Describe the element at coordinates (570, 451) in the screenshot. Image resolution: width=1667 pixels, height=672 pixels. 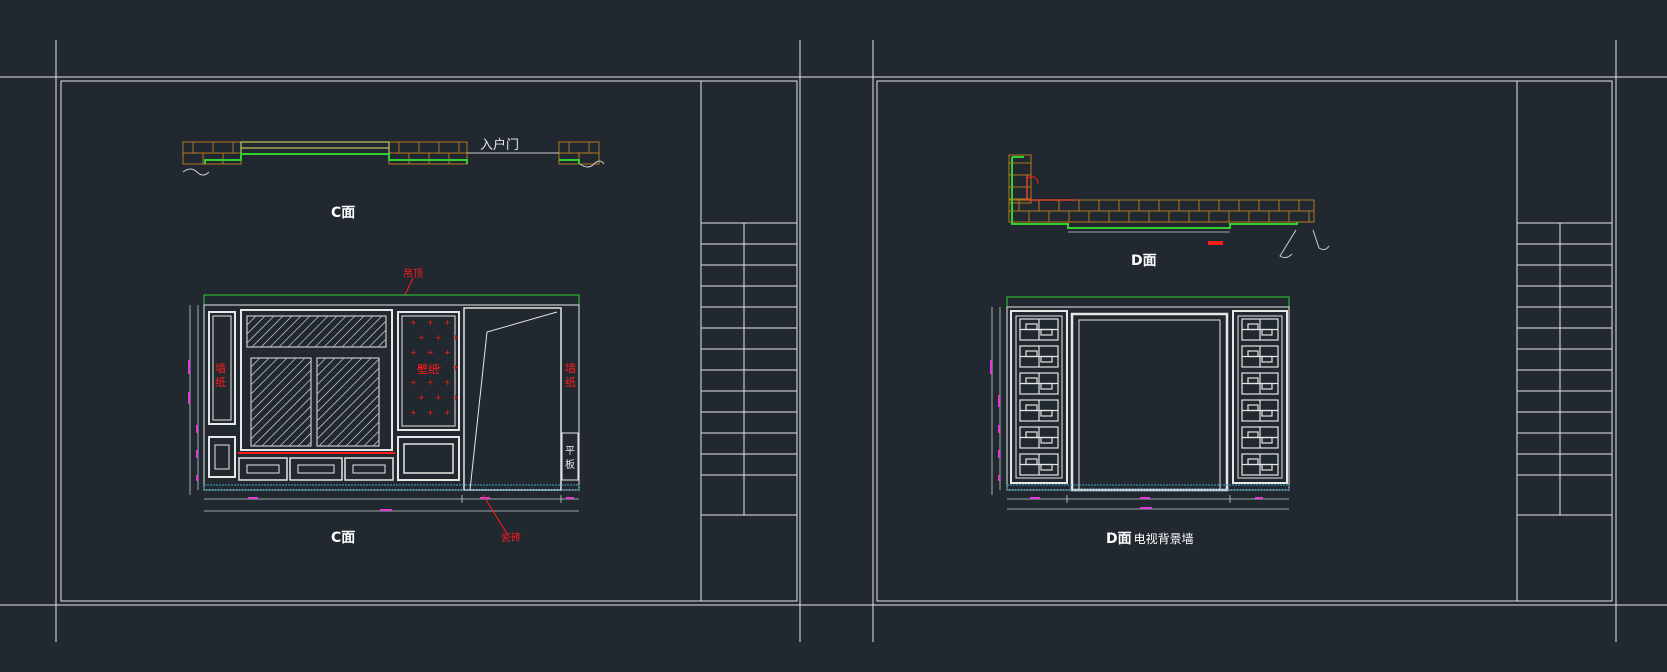
I see `flat-panel-label-1: 平` at that location.